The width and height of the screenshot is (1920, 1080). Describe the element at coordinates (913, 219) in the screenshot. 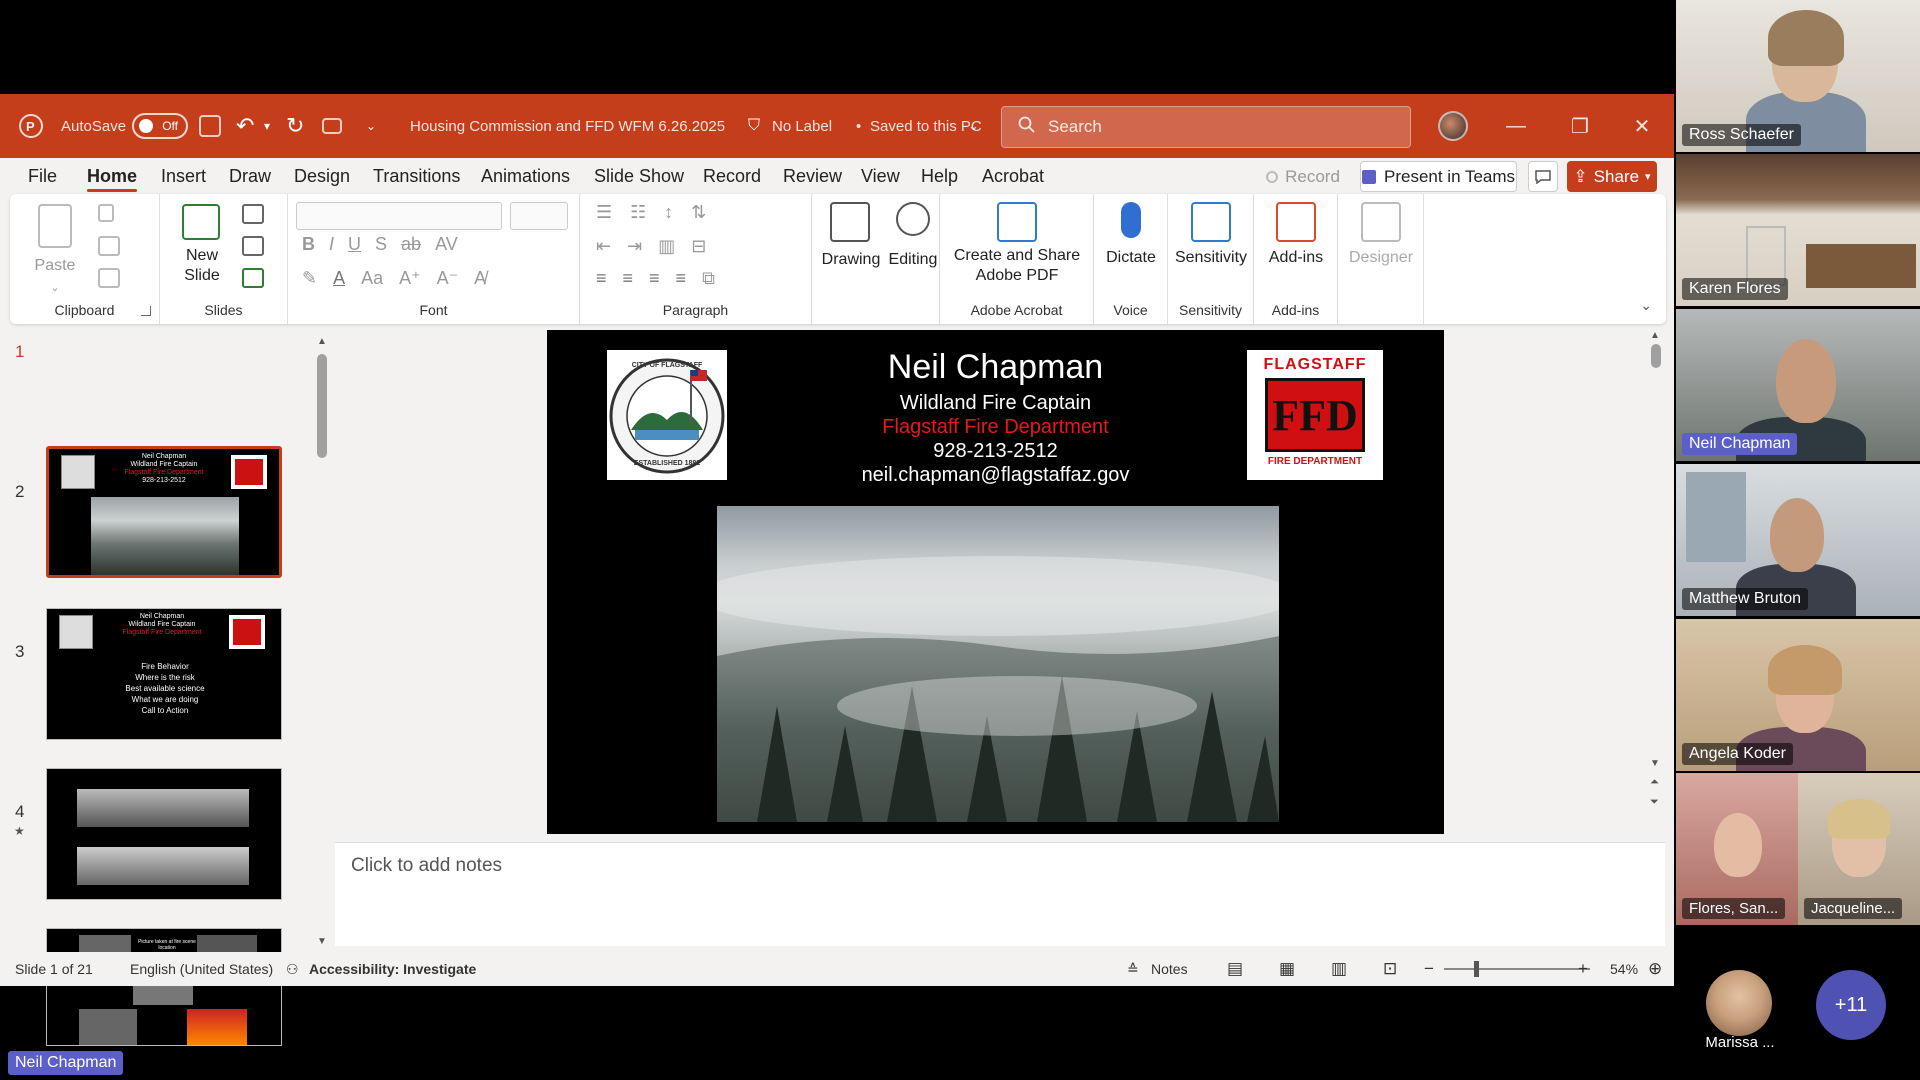

I see `editing-icon` at that location.